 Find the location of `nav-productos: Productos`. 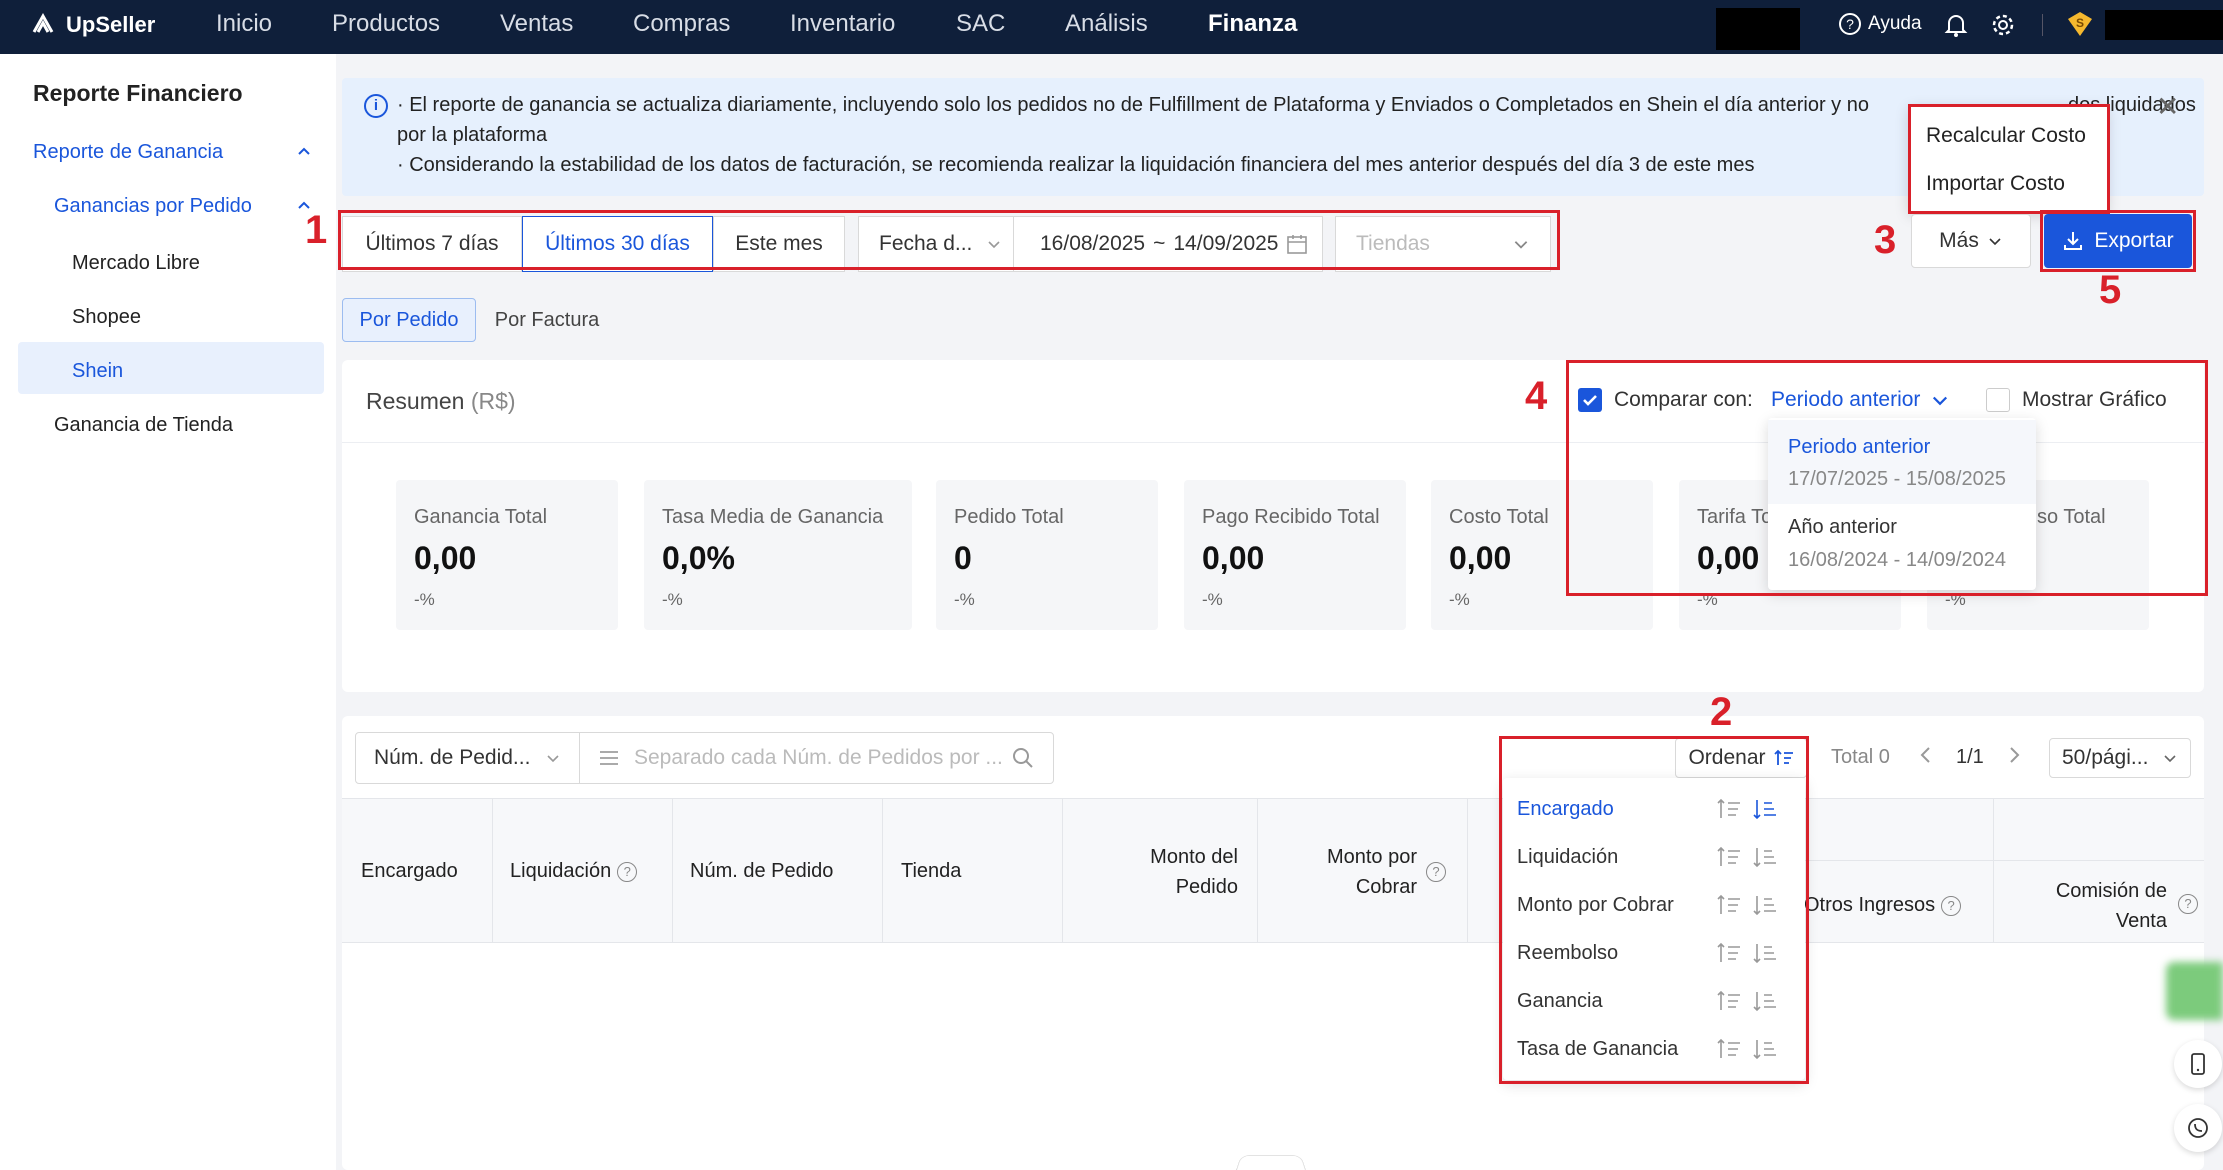

nav-productos: Productos is located at coordinates (386, 24).